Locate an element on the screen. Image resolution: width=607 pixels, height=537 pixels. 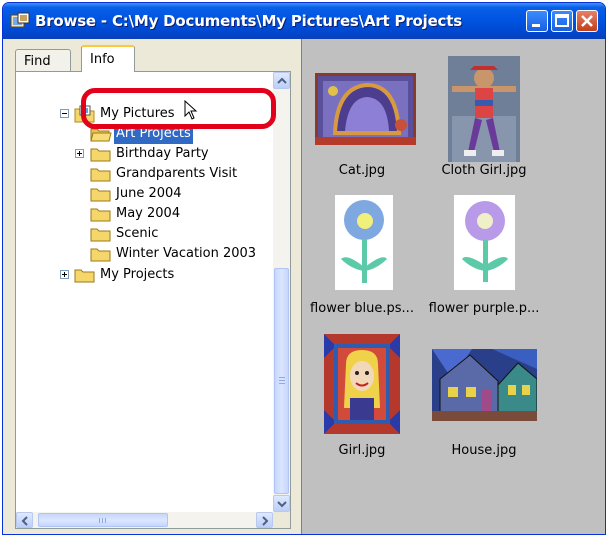
chevron-right-icon is located at coordinates (265, 521).